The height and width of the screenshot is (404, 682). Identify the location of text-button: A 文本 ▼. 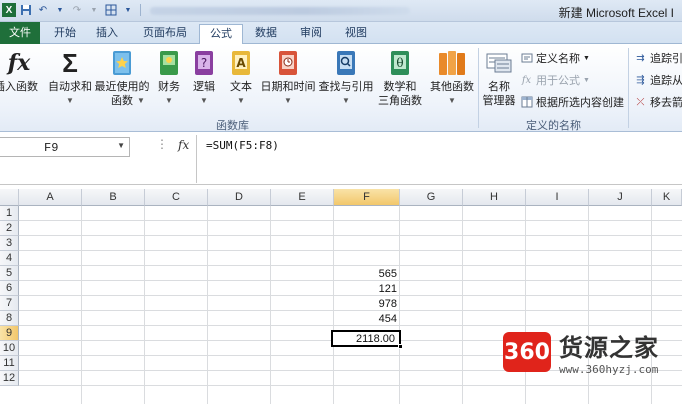
(241, 78).